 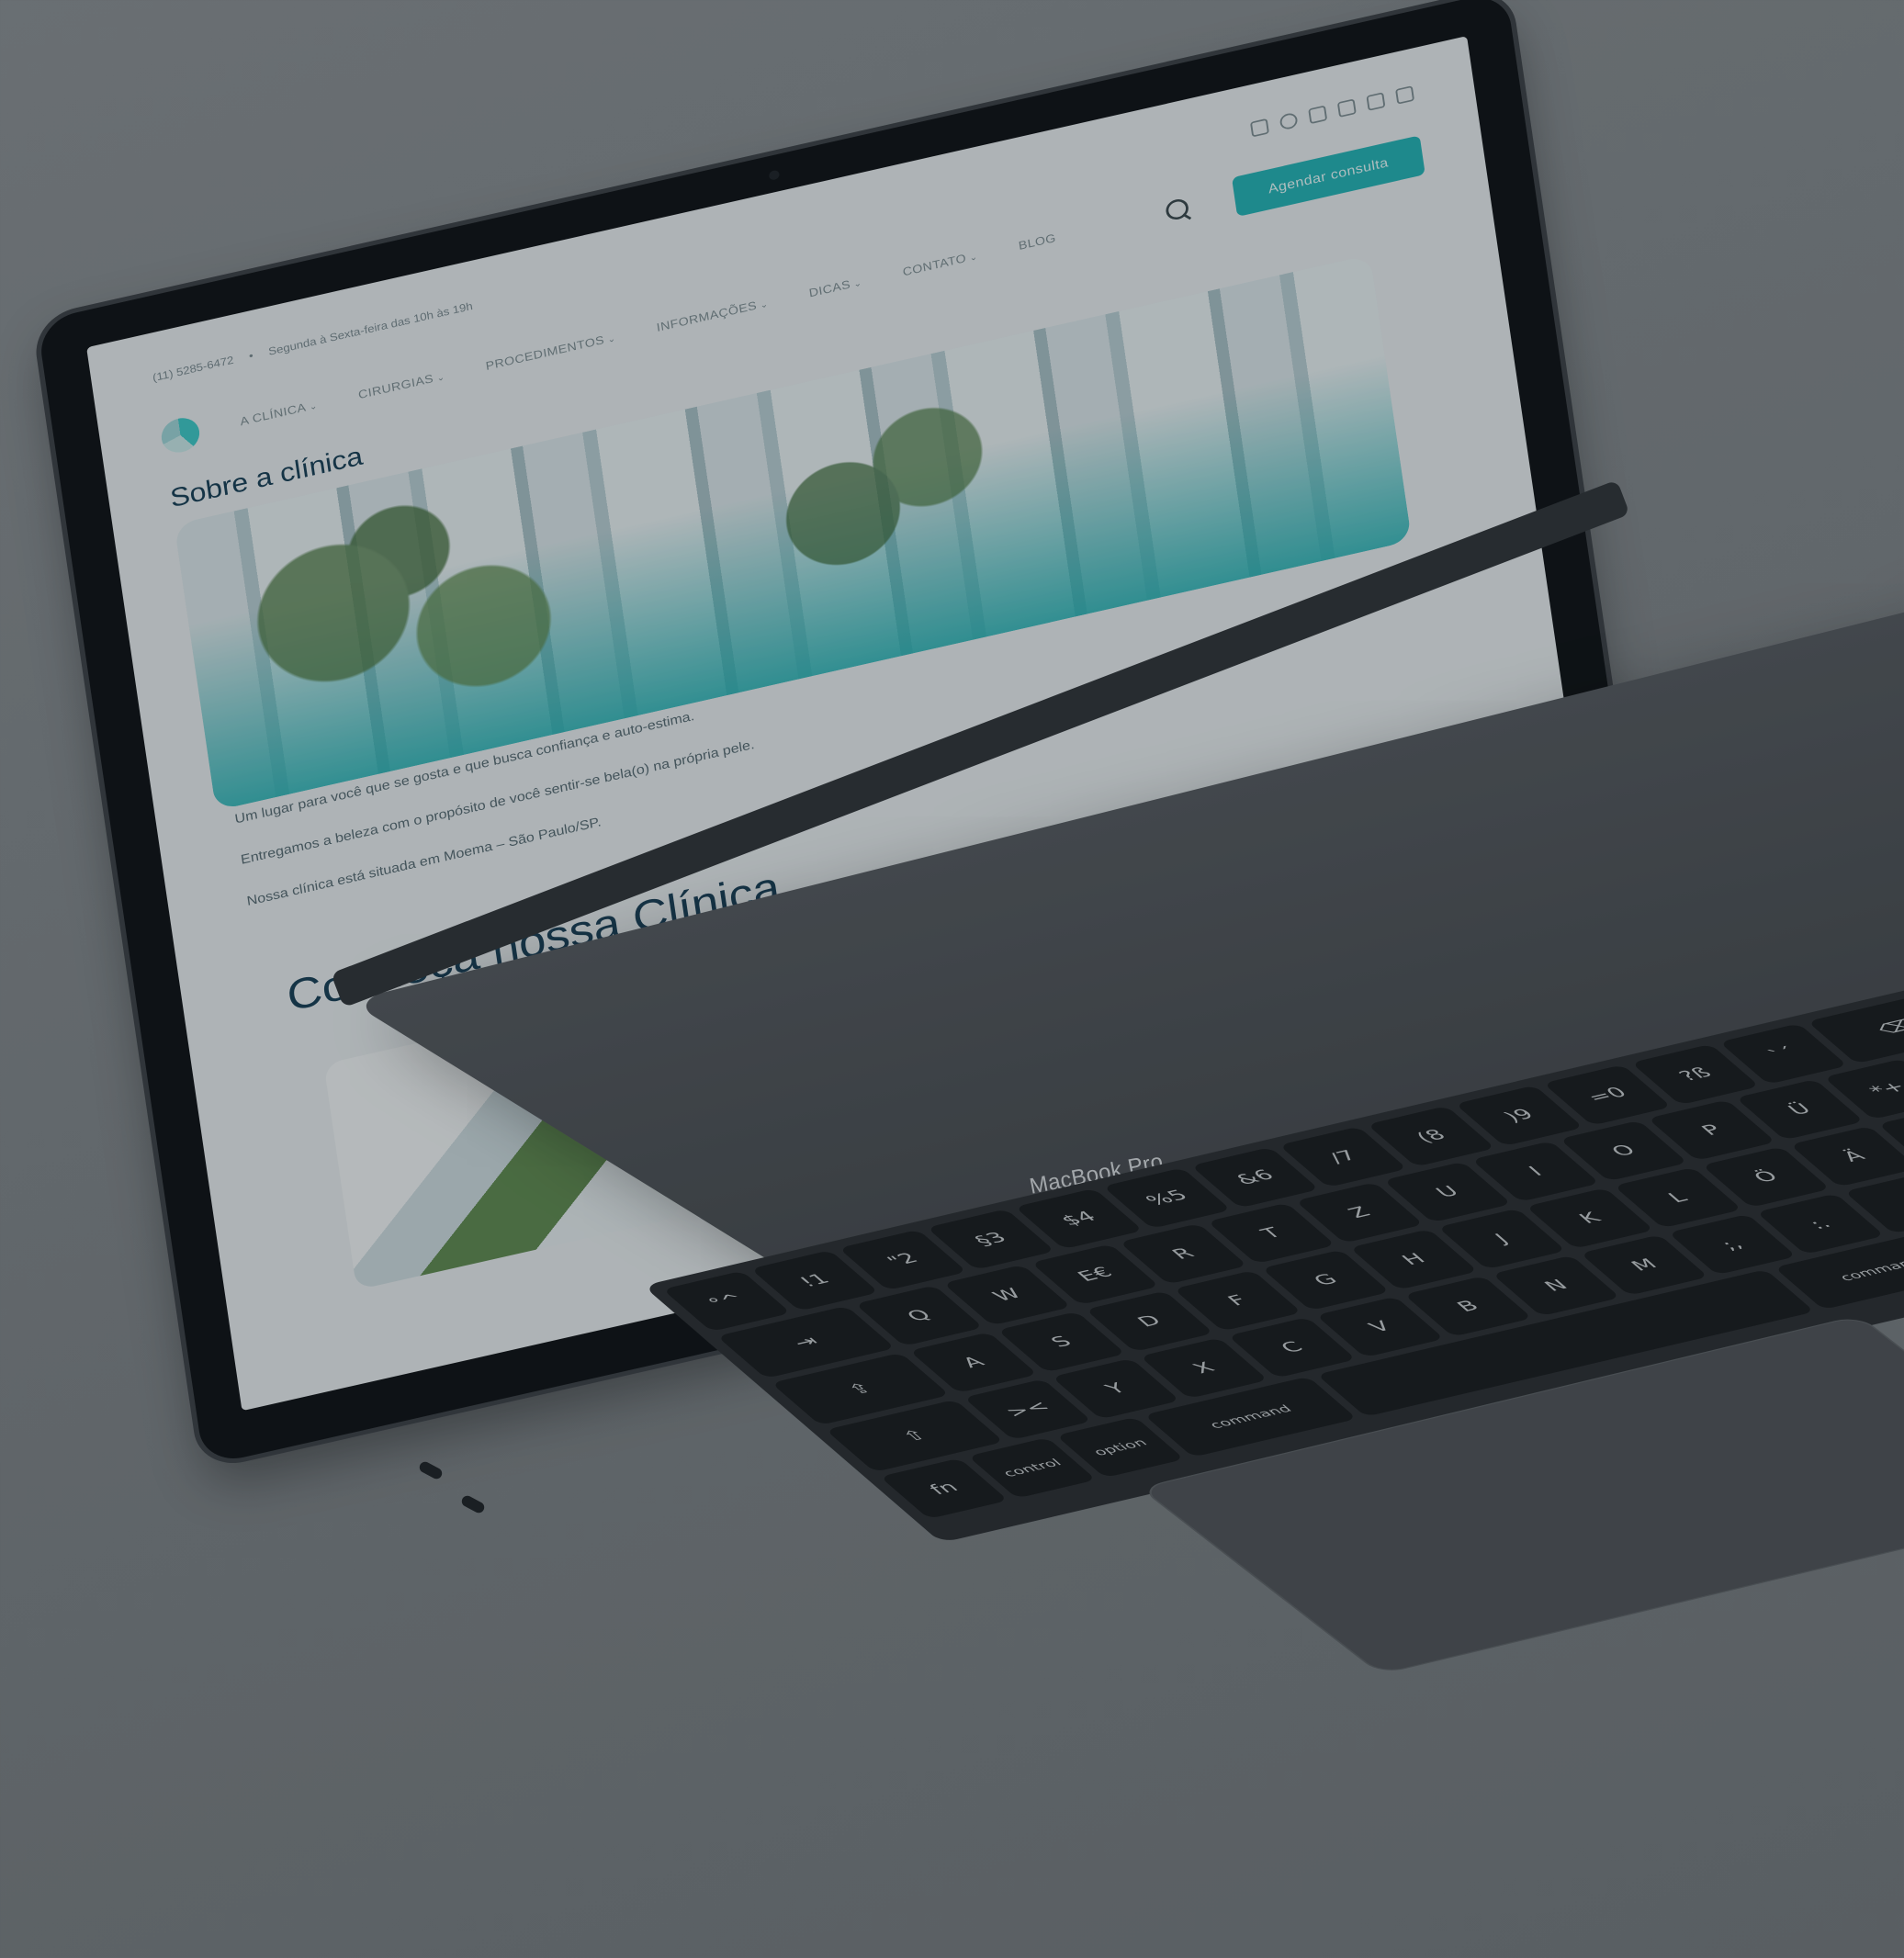 What do you see at coordinates (279, 413) in the screenshot?
I see `nav-item-clinica: A CLÍNICA` at bounding box center [279, 413].